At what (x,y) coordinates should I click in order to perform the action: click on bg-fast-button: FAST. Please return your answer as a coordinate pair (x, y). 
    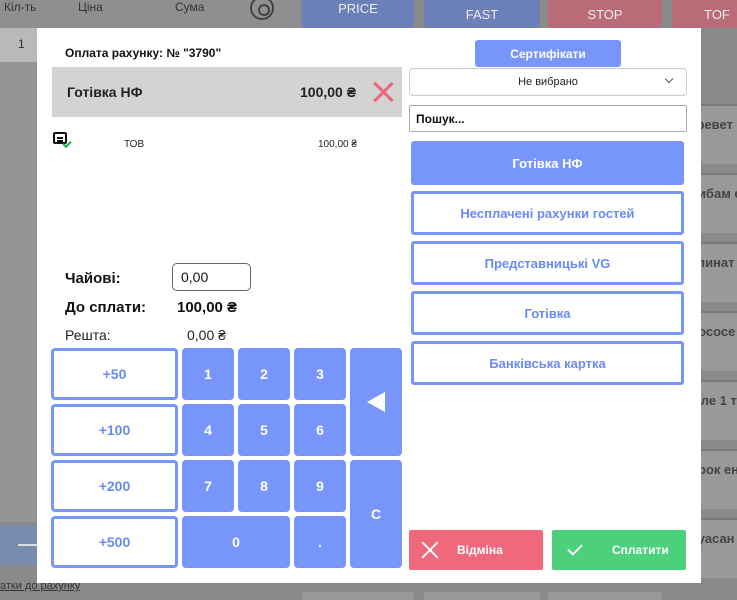
    Looking at the image, I should click on (482, 14).